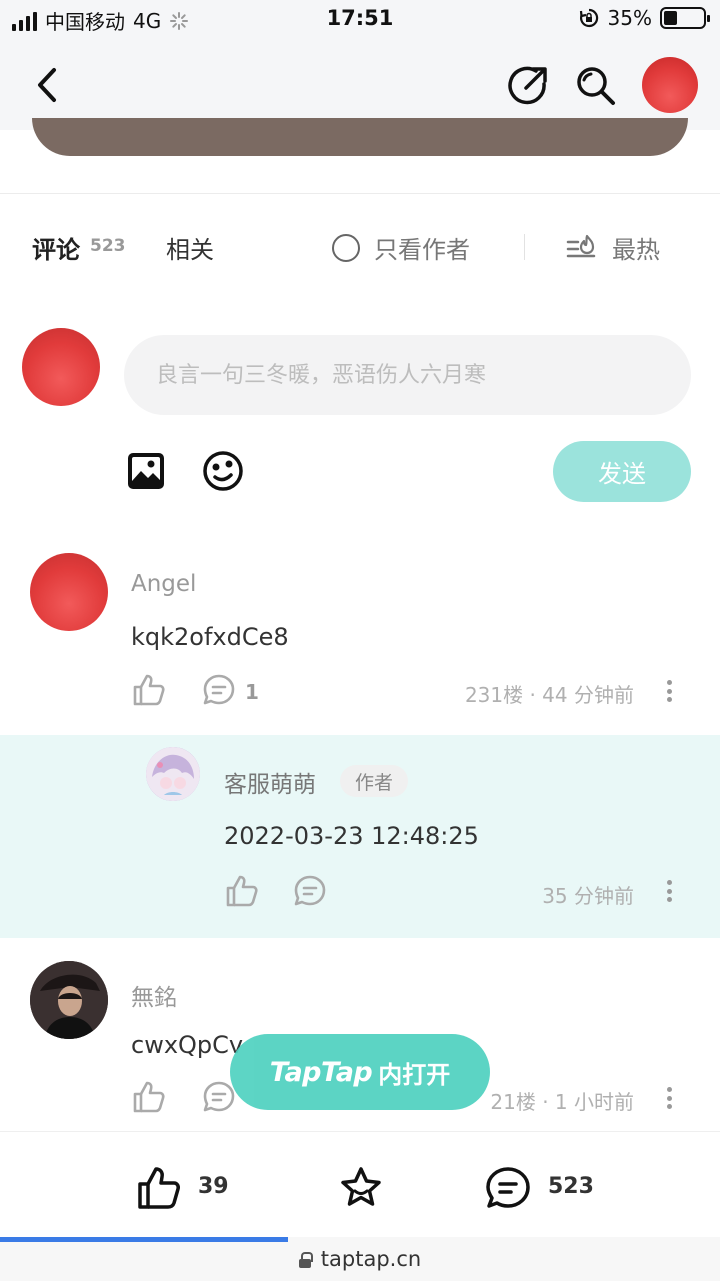  What do you see at coordinates (685, 18) in the screenshot?
I see `battery-icon` at bounding box center [685, 18].